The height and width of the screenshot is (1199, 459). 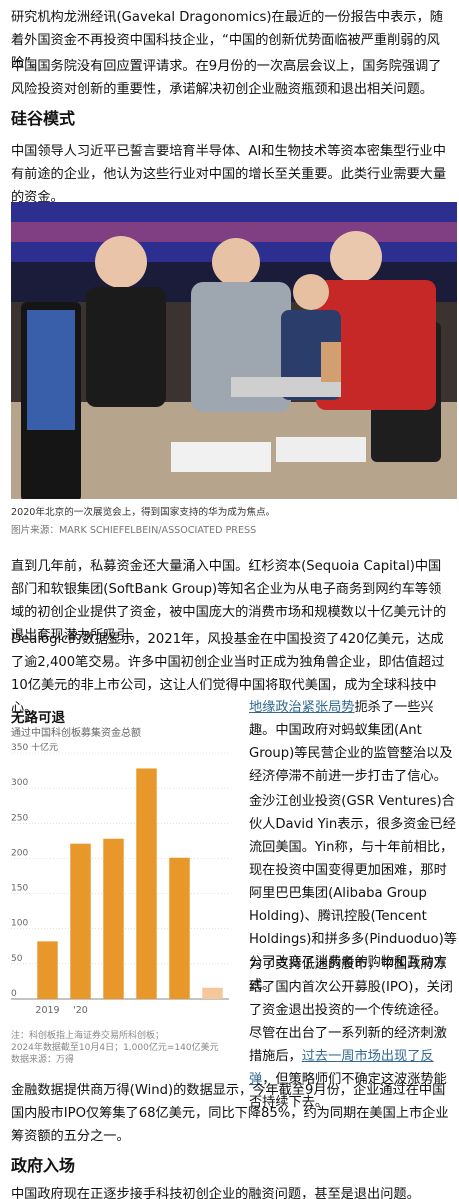 What do you see at coordinates (43, 1165) in the screenshot?
I see `section-heading-government: 政府入场` at bounding box center [43, 1165].